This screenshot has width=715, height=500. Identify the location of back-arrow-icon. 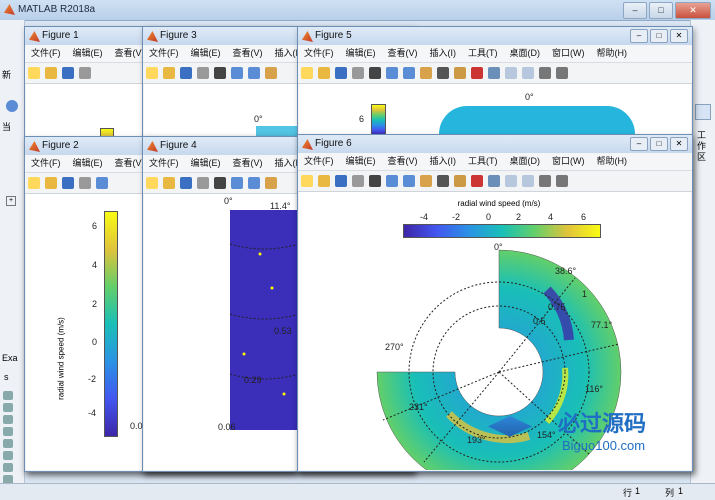
(12, 106).